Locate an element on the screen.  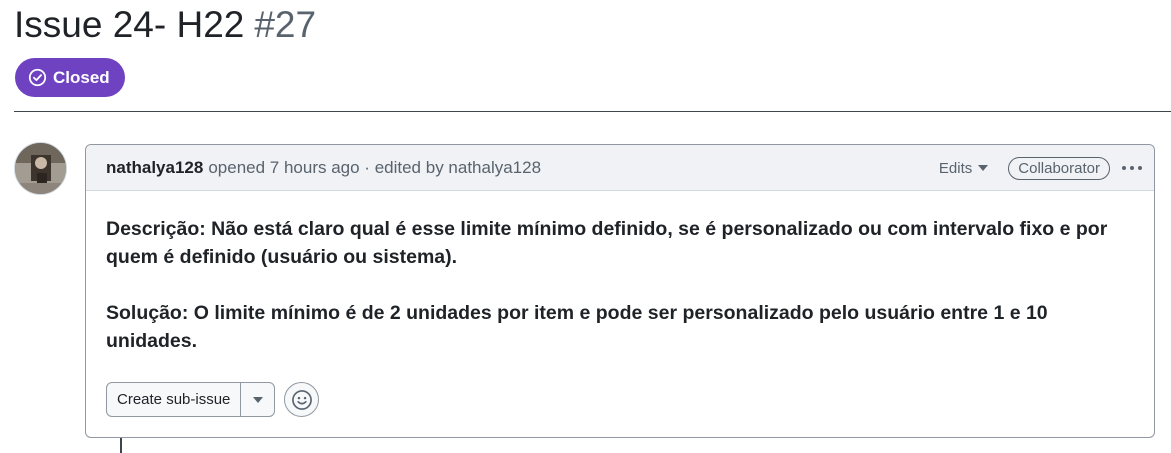
create-sub-issue-split-button: Create sub-issue is located at coordinates (191, 399).